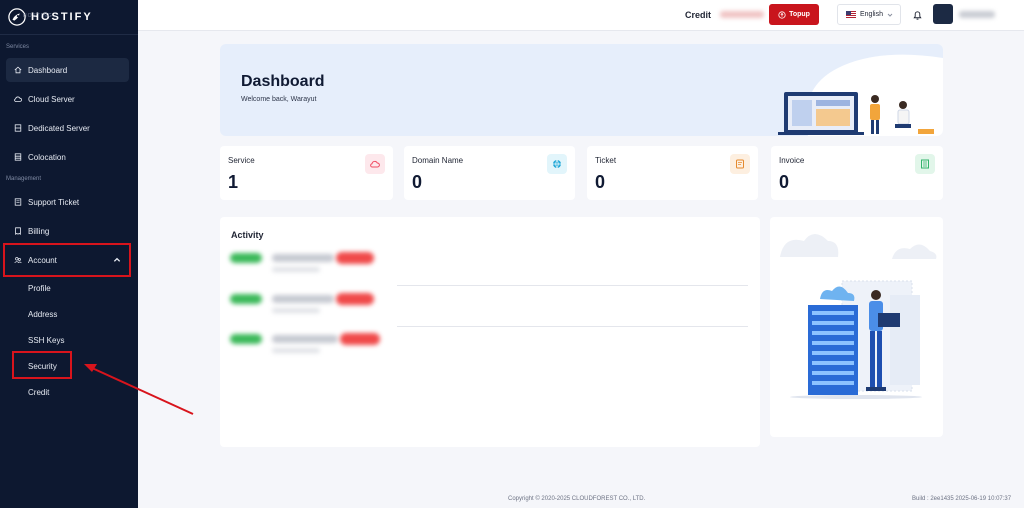 This screenshot has width=1024, height=508. Describe the element at coordinates (54, 202) in the screenshot. I see `sidebar-item-label: Support Ticket` at that location.